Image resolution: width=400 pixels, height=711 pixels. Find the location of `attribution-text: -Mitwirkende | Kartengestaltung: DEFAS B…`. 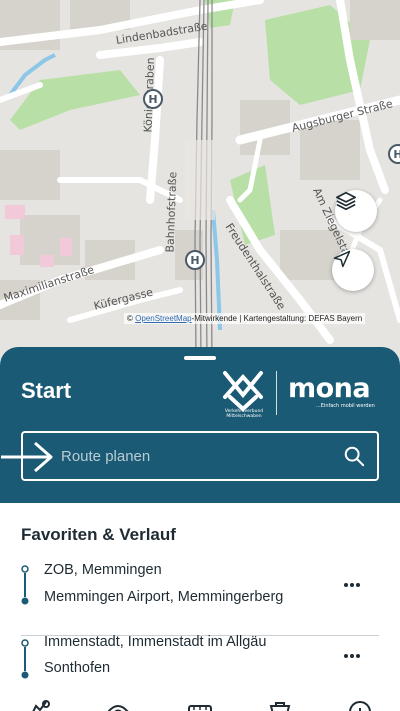

attribution-text: -Mitwirkende | Kartengestaltung: DEFAS B… is located at coordinates (277, 318).